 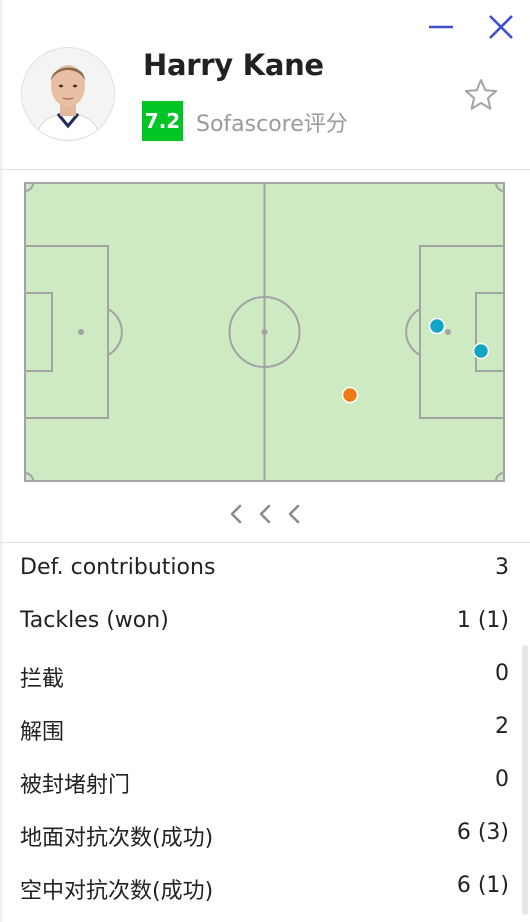 What do you see at coordinates (502, 567) in the screenshot?
I see `stat-value: 3` at bounding box center [502, 567].